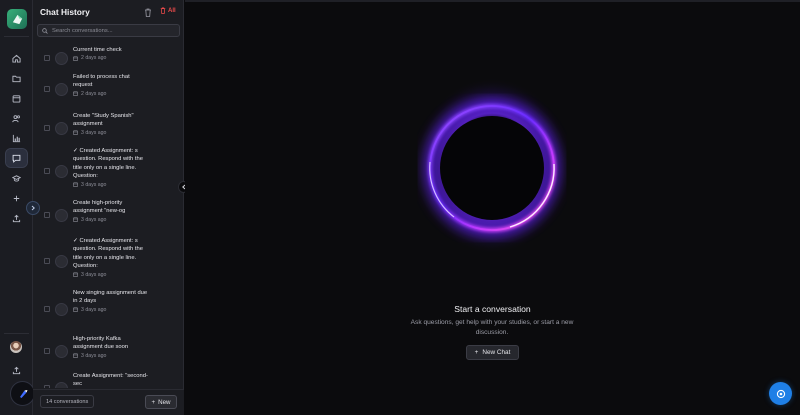 Image resolution: width=800 pixels, height=415 pixels. I want to click on expand-sidebar-button, so click(33, 208).